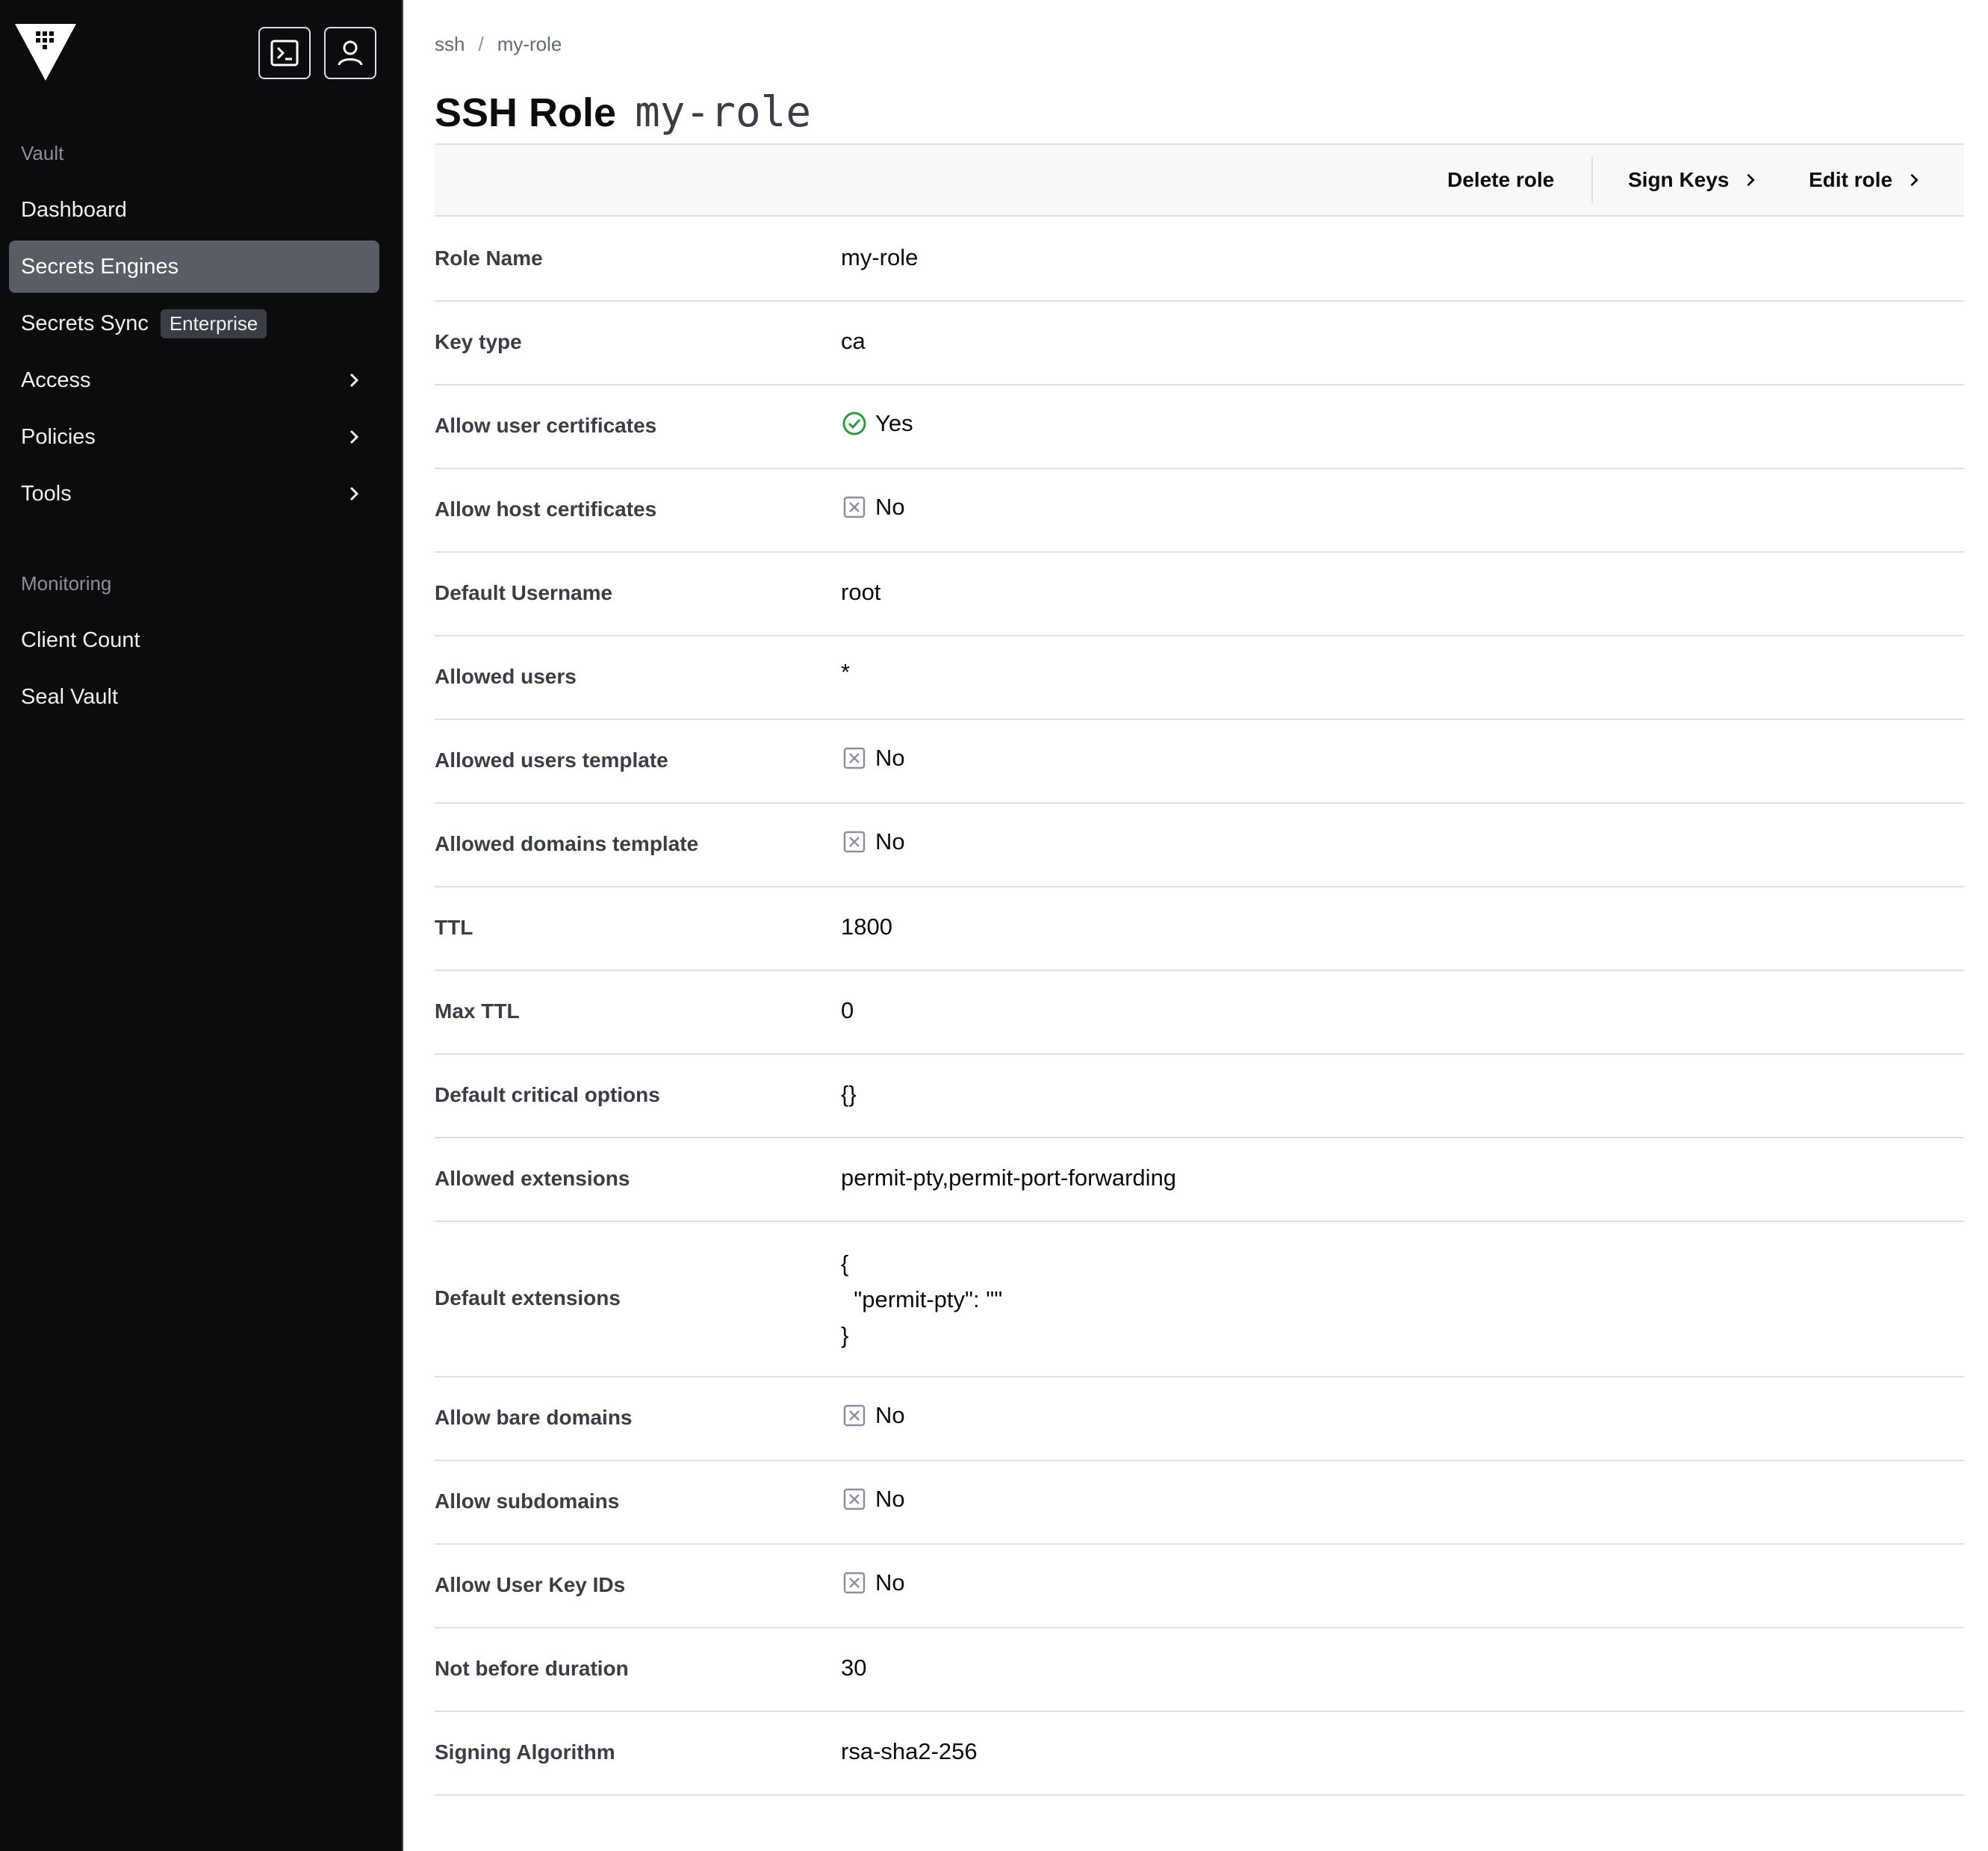 The image size is (1988, 1851). I want to click on breadcrumb: ssh / my-role, so click(499, 44).